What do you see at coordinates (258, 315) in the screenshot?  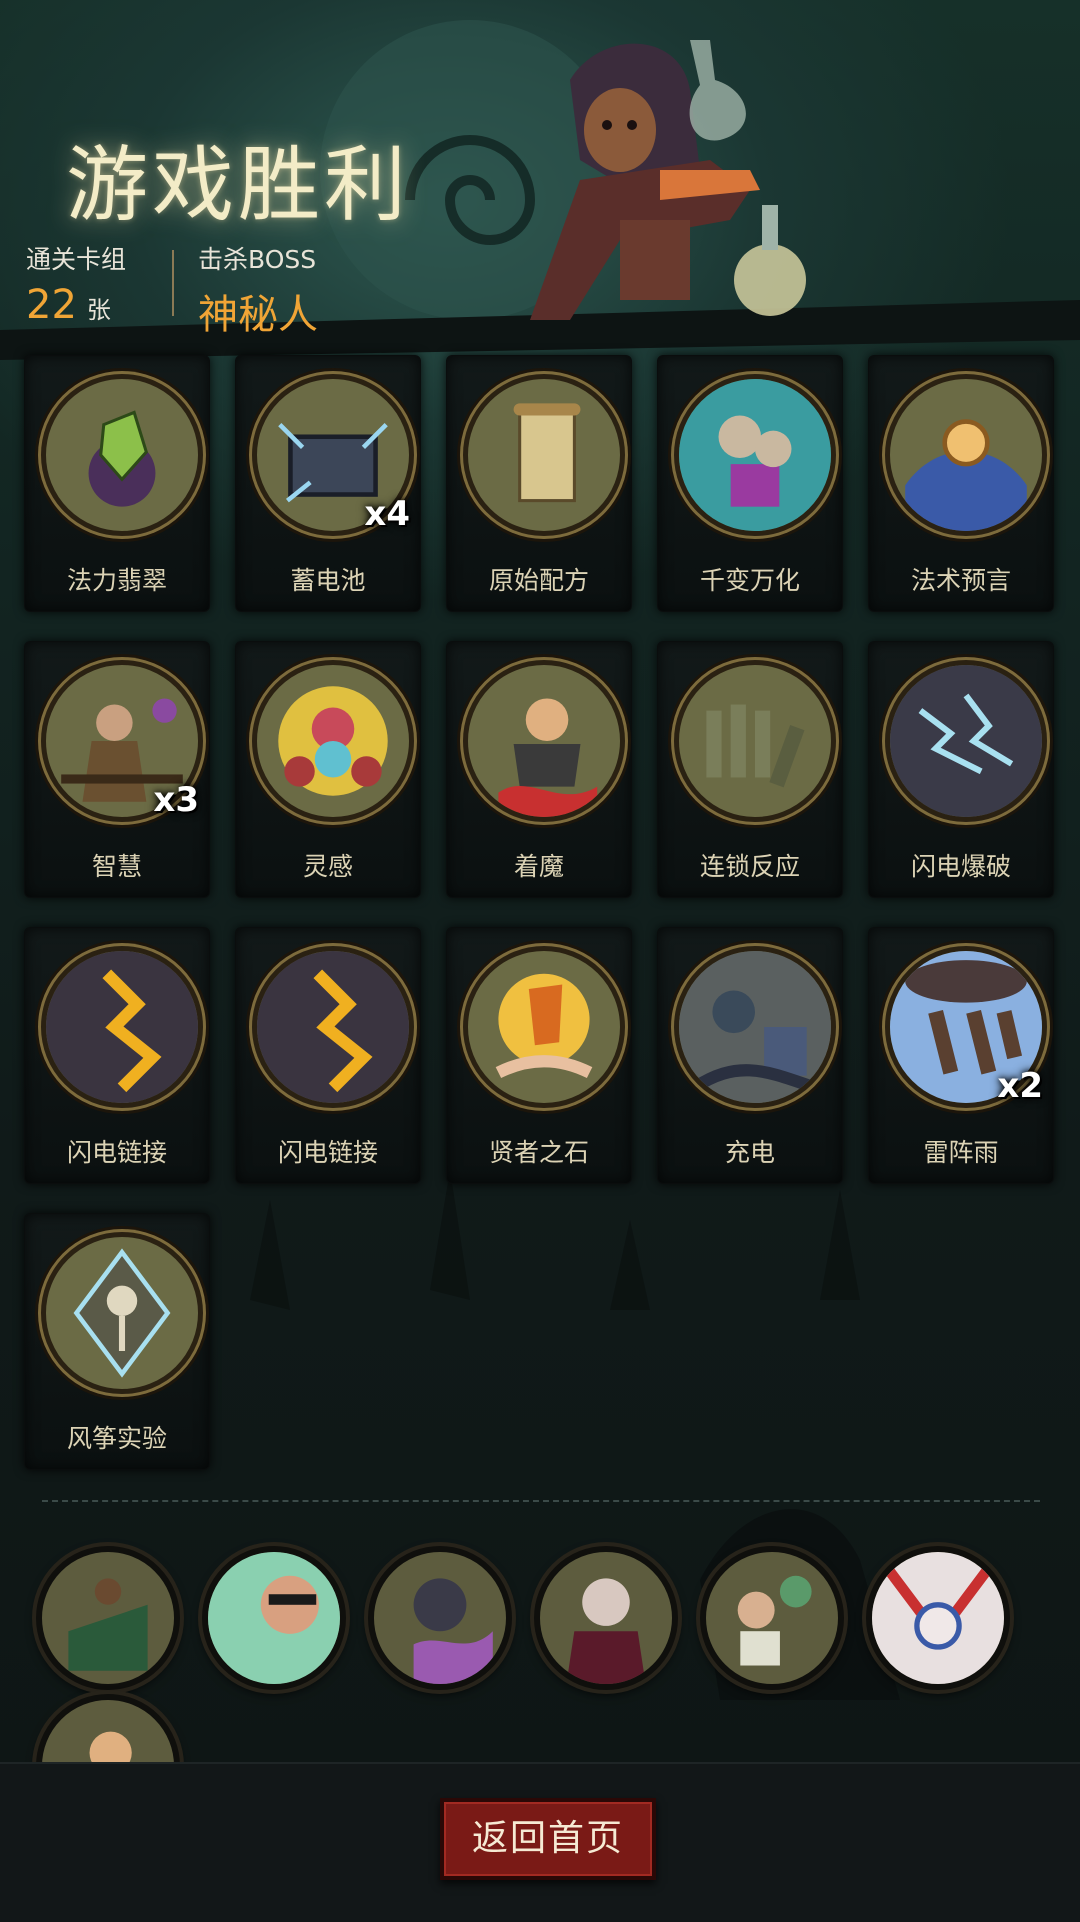 I see `boss-name: 神秘人` at bounding box center [258, 315].